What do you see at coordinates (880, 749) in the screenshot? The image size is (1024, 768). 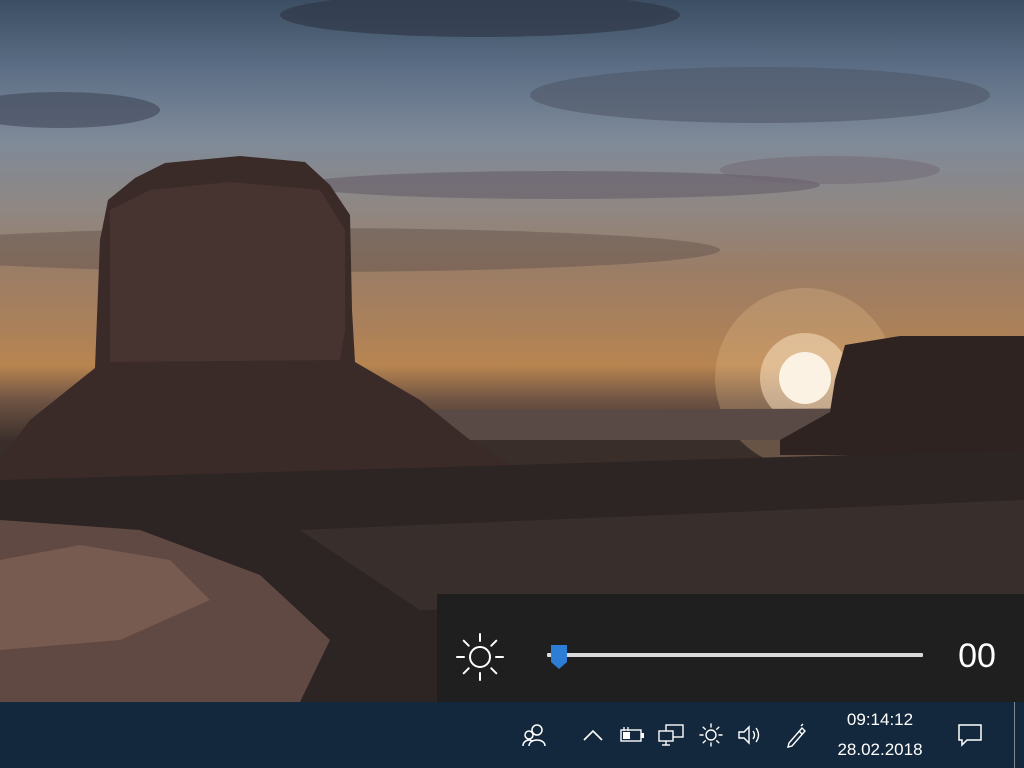 I see `clock-date: 28.02.2018` at bounding box center [880, 749].